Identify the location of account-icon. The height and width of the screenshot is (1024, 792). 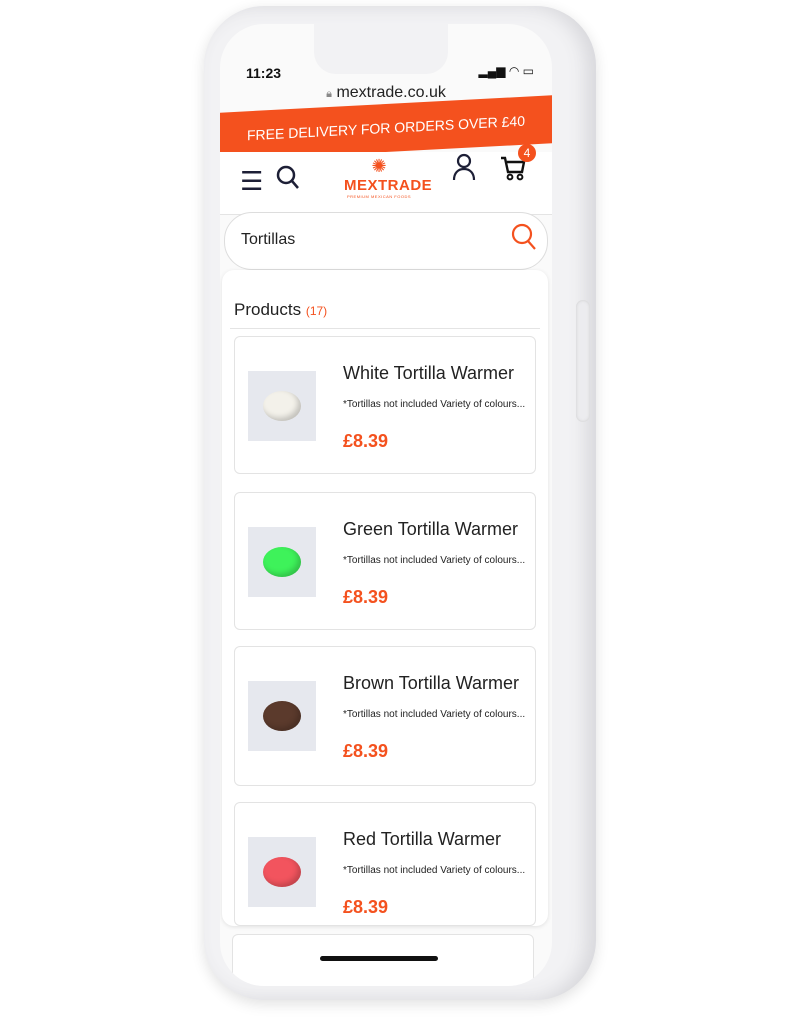
(464, 170).